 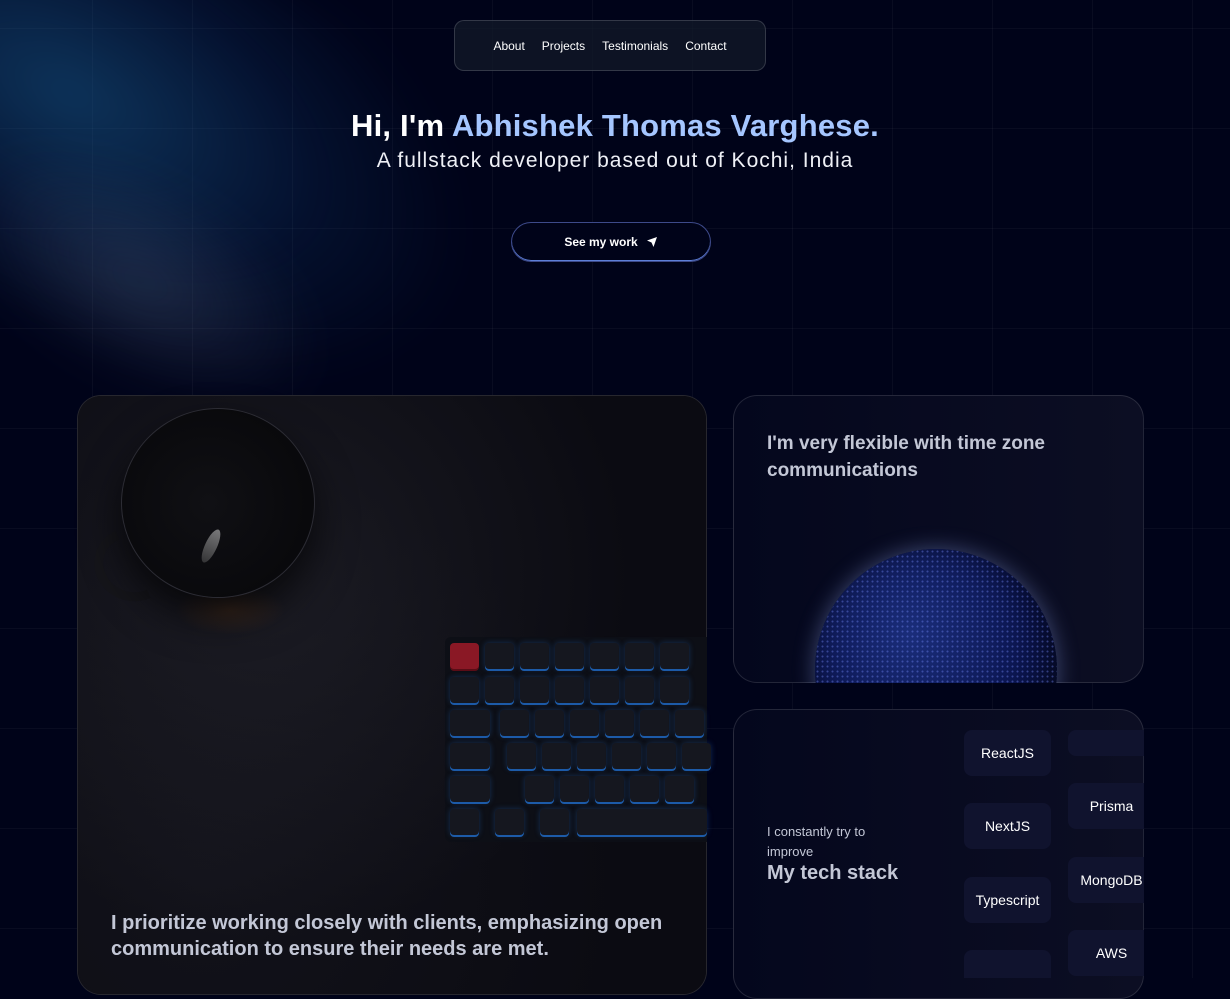 I want to click on tech-stack-subtitle: I constantly try to improve, so click(x=816, y=841).